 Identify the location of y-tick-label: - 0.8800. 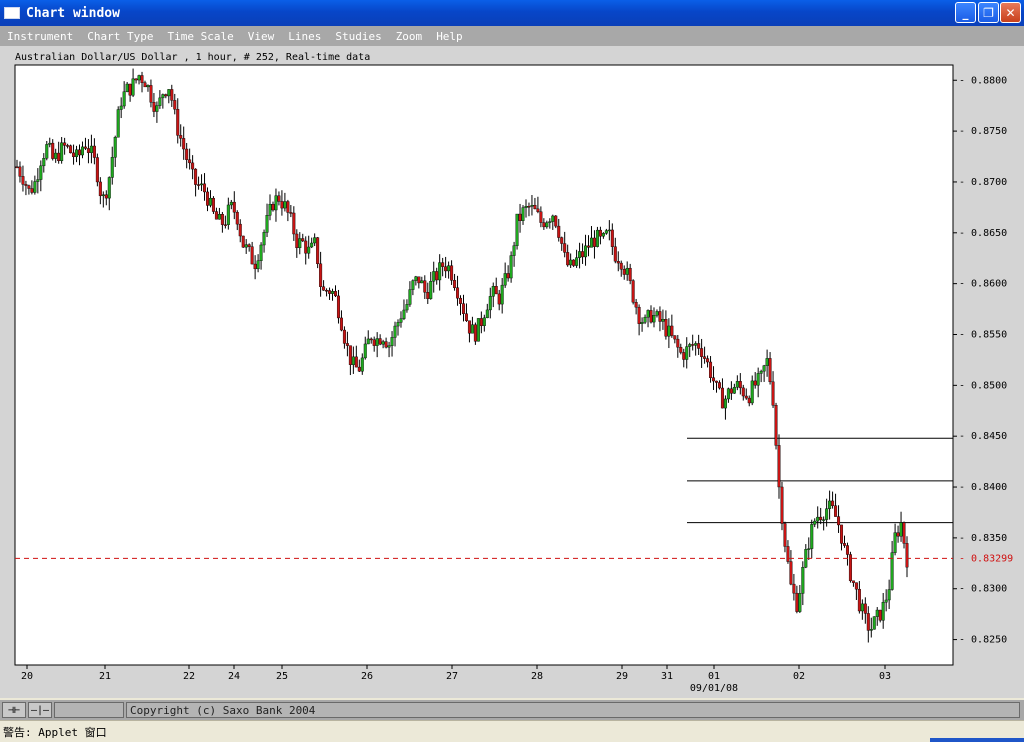
(983, 80).